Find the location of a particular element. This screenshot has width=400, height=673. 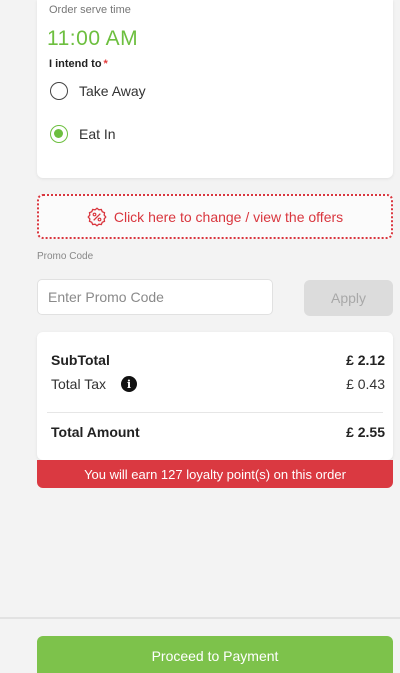

total-label: Total Amount is located at coordinates (95, 432).